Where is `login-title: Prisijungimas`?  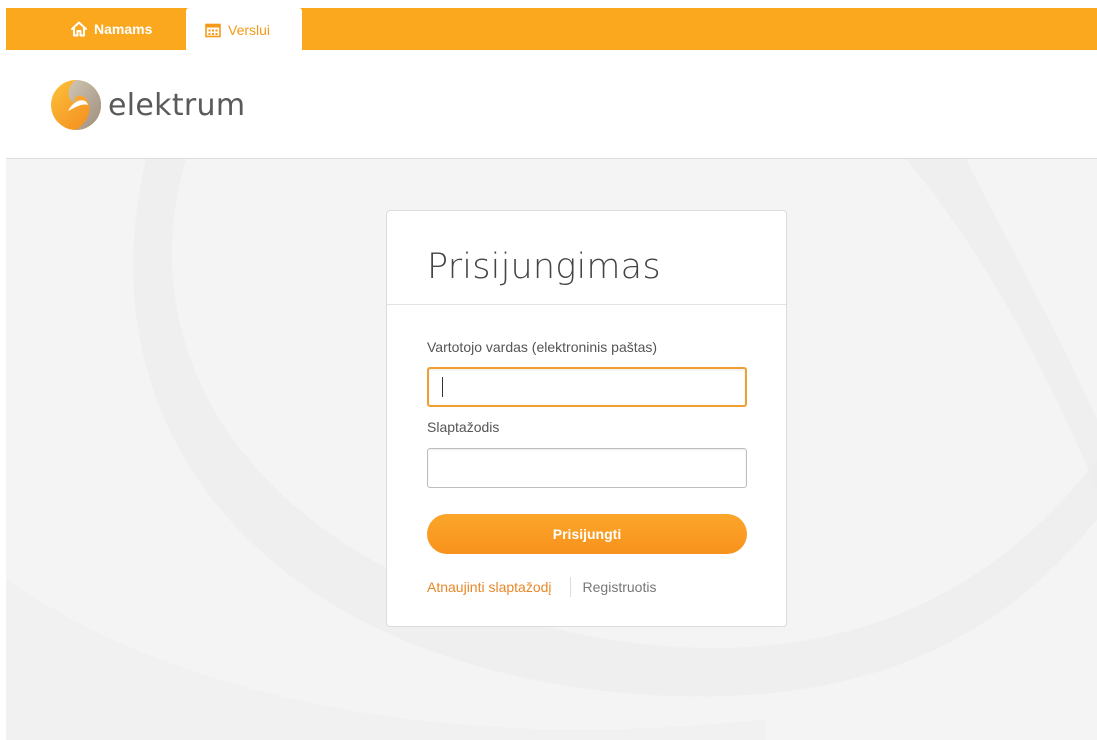
login-title: Prisijungimas is located at coordinates (544, 267).